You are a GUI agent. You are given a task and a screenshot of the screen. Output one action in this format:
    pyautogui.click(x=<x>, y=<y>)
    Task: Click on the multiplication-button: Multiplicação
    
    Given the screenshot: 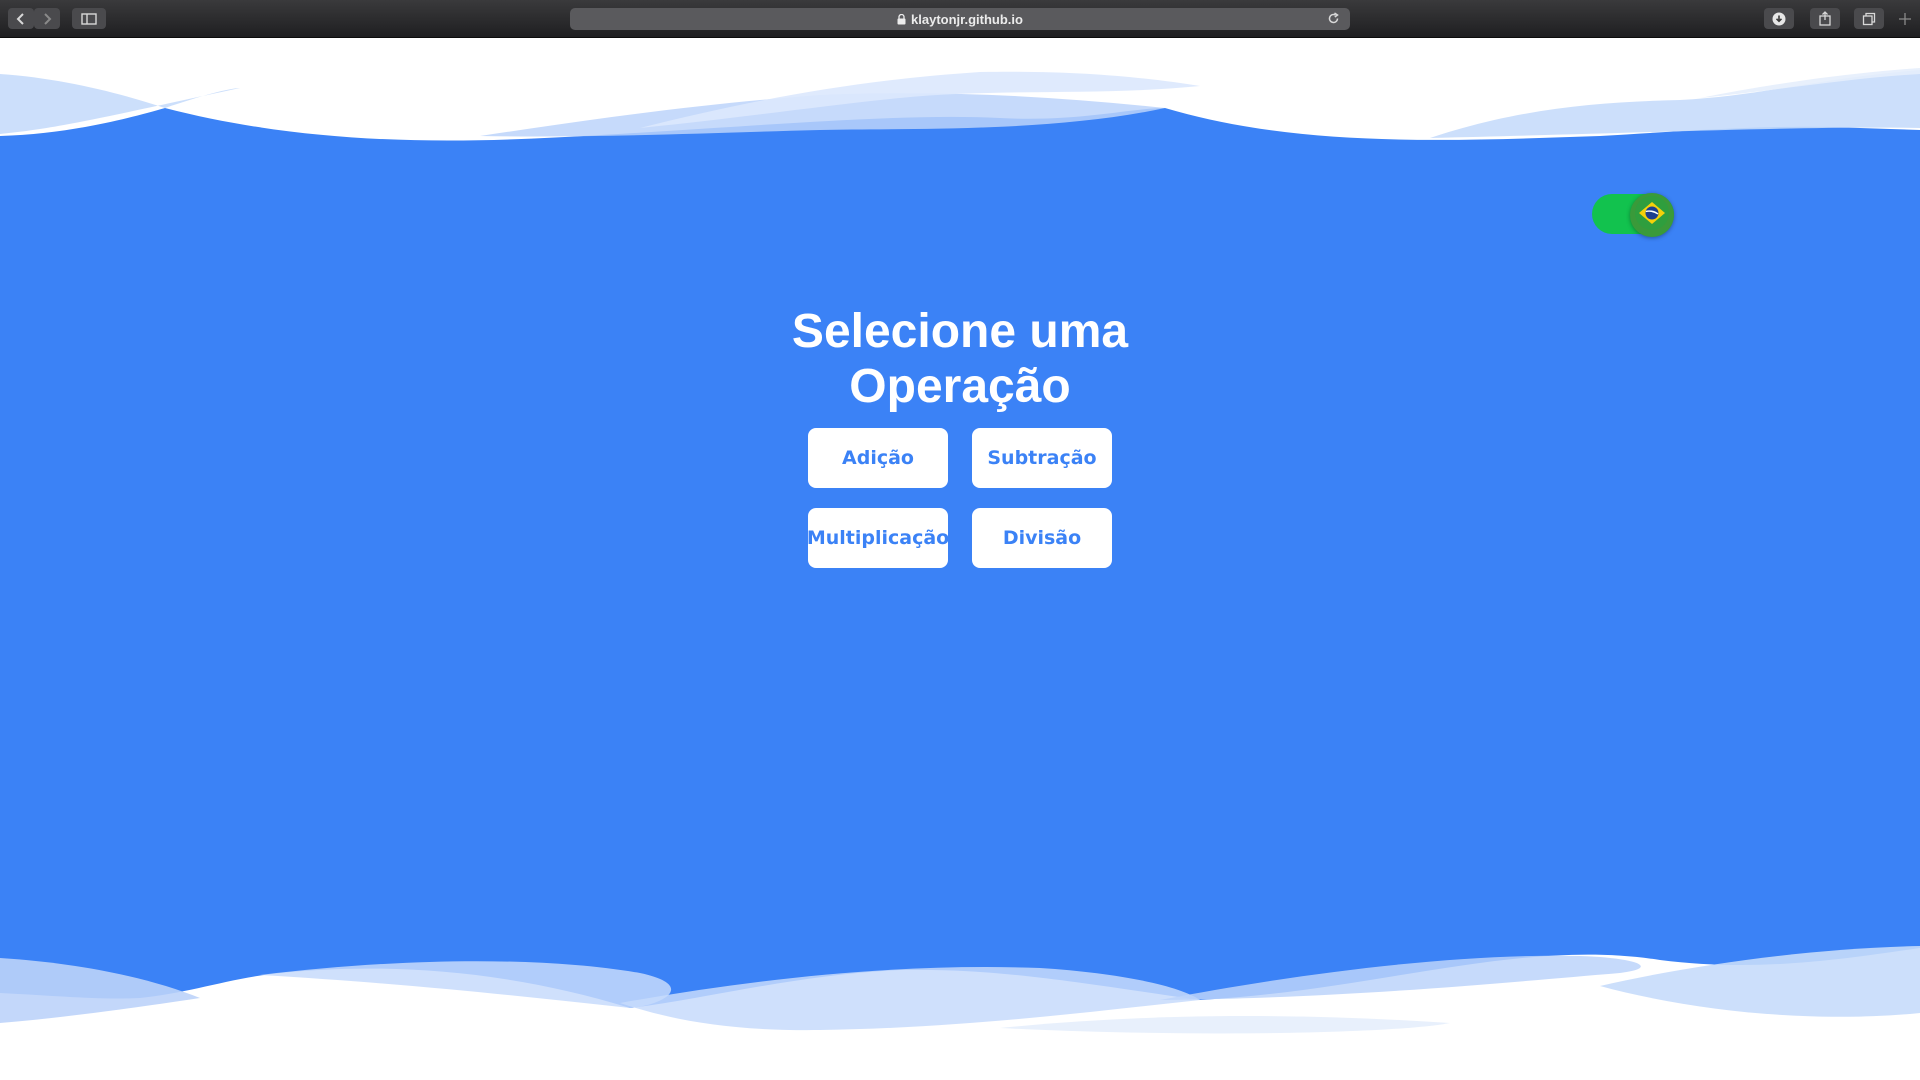 What is the action you would take?
    pyautogui.click(x=878, y=538)
    